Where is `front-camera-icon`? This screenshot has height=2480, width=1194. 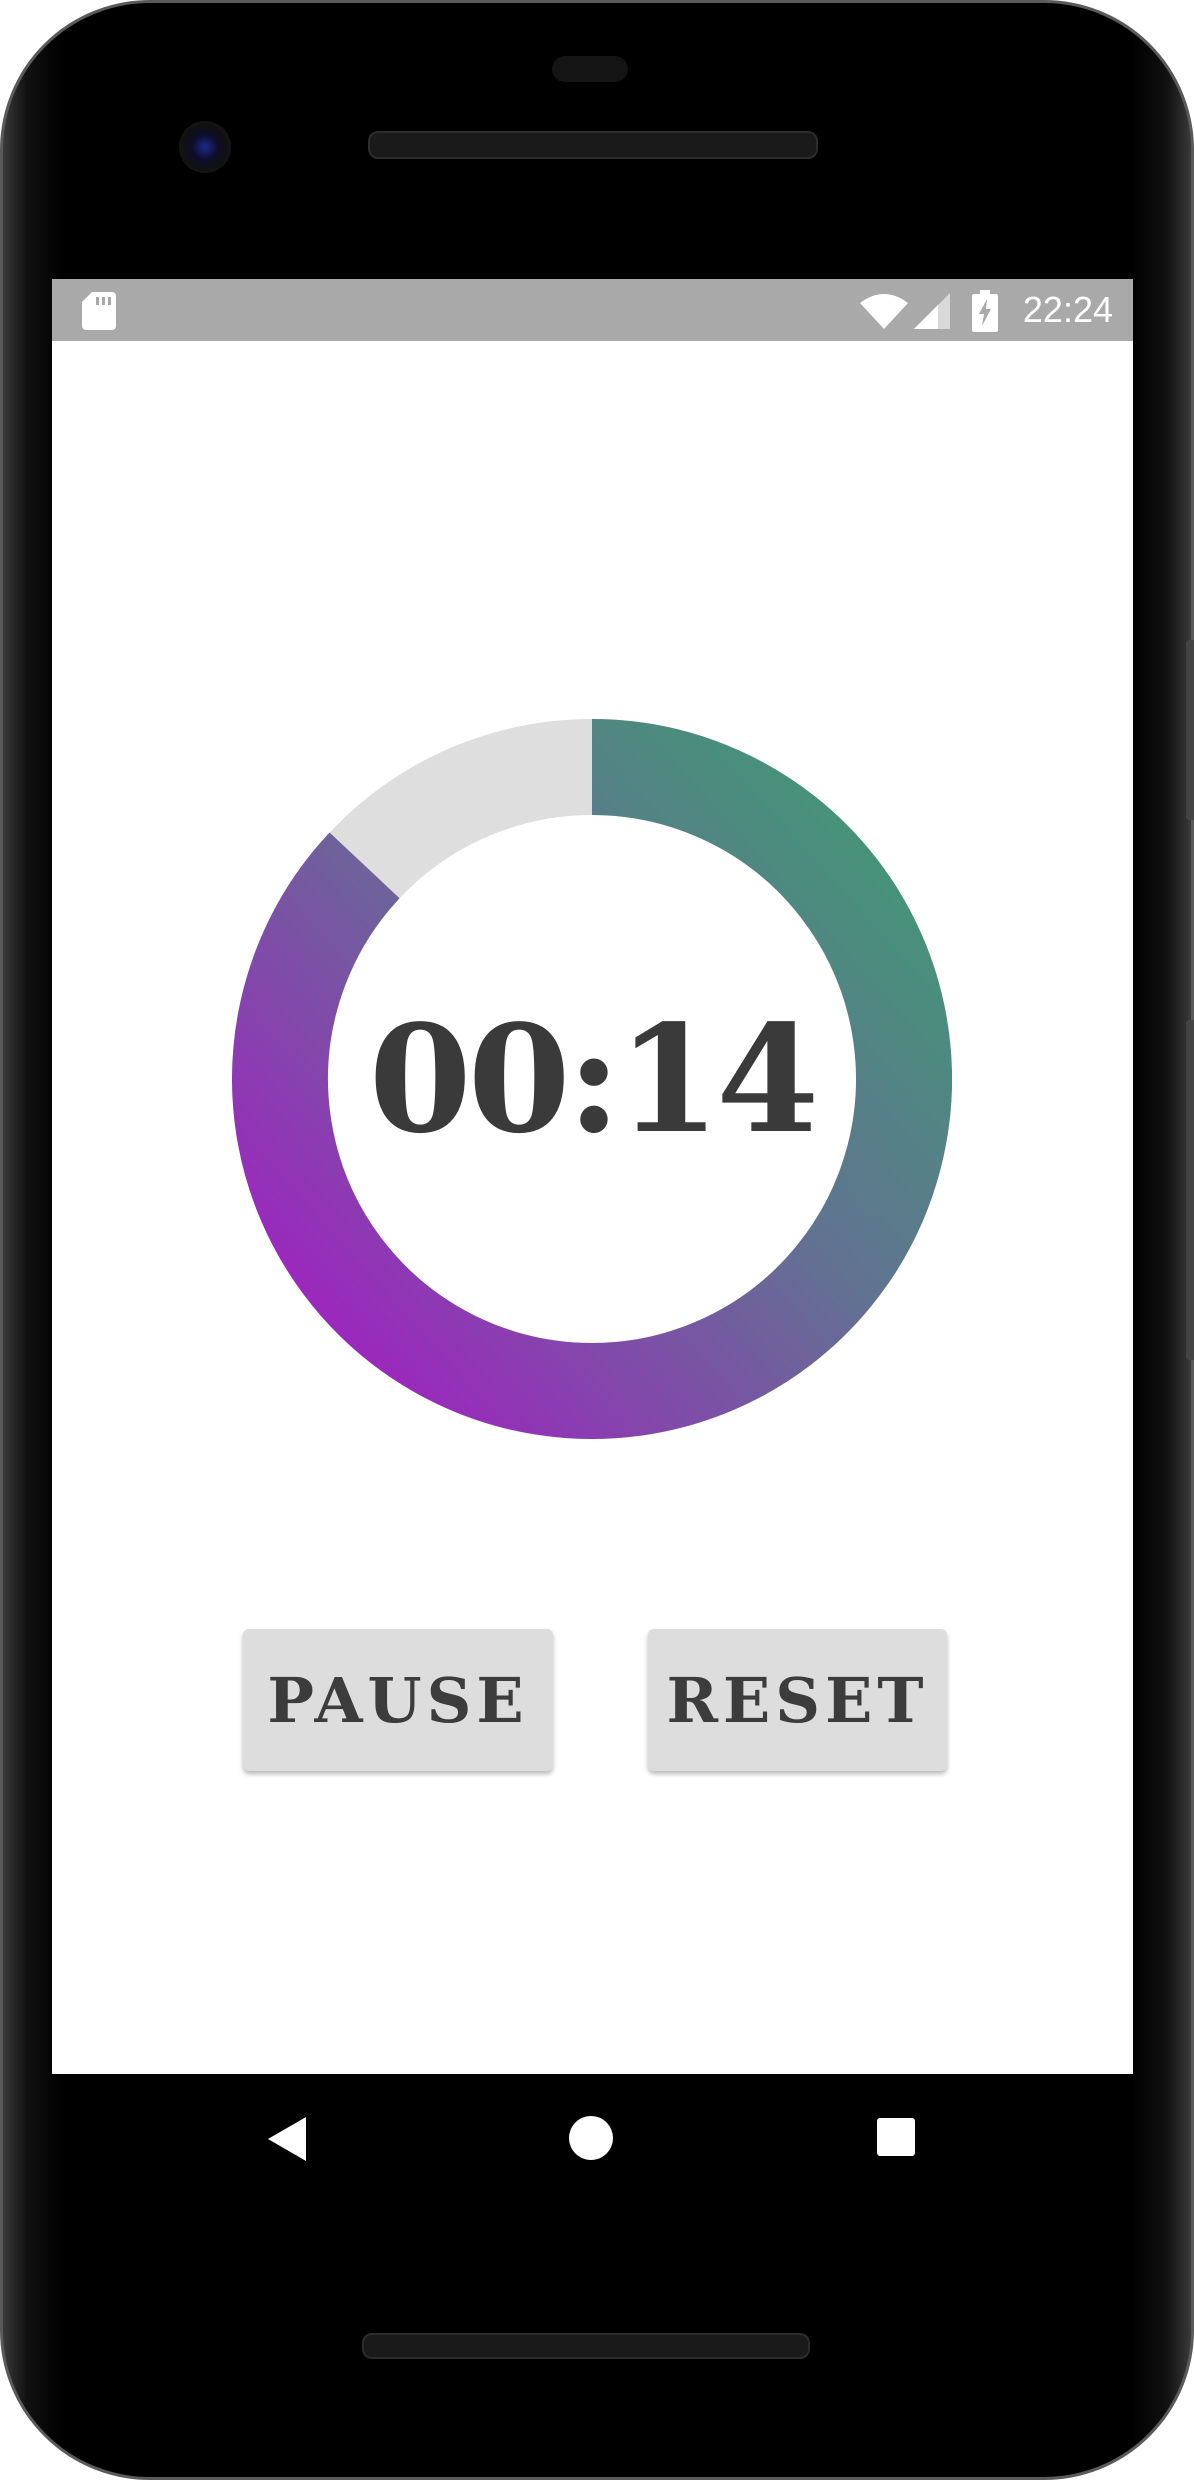 front-camera-icon is located at coordinates (205, 147).